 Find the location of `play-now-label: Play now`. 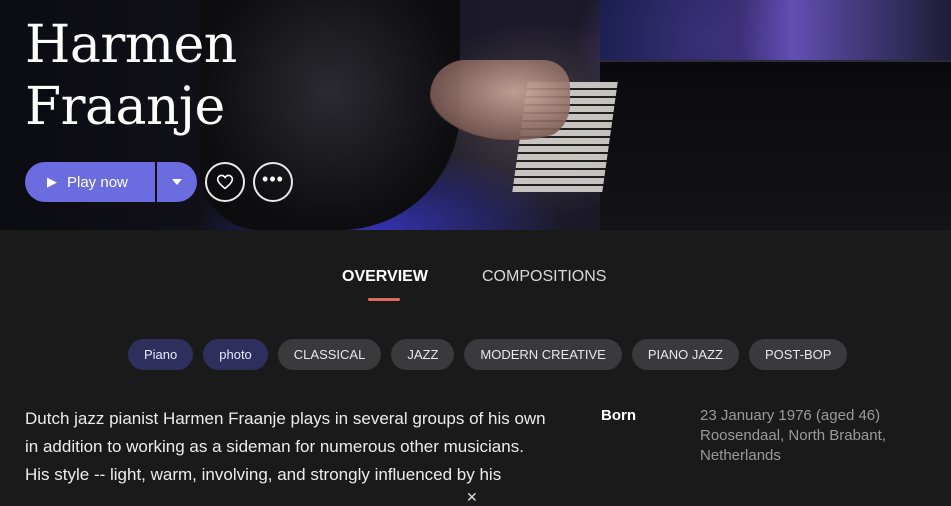

play-now-label: Play now is located at coordinates (97, 182).